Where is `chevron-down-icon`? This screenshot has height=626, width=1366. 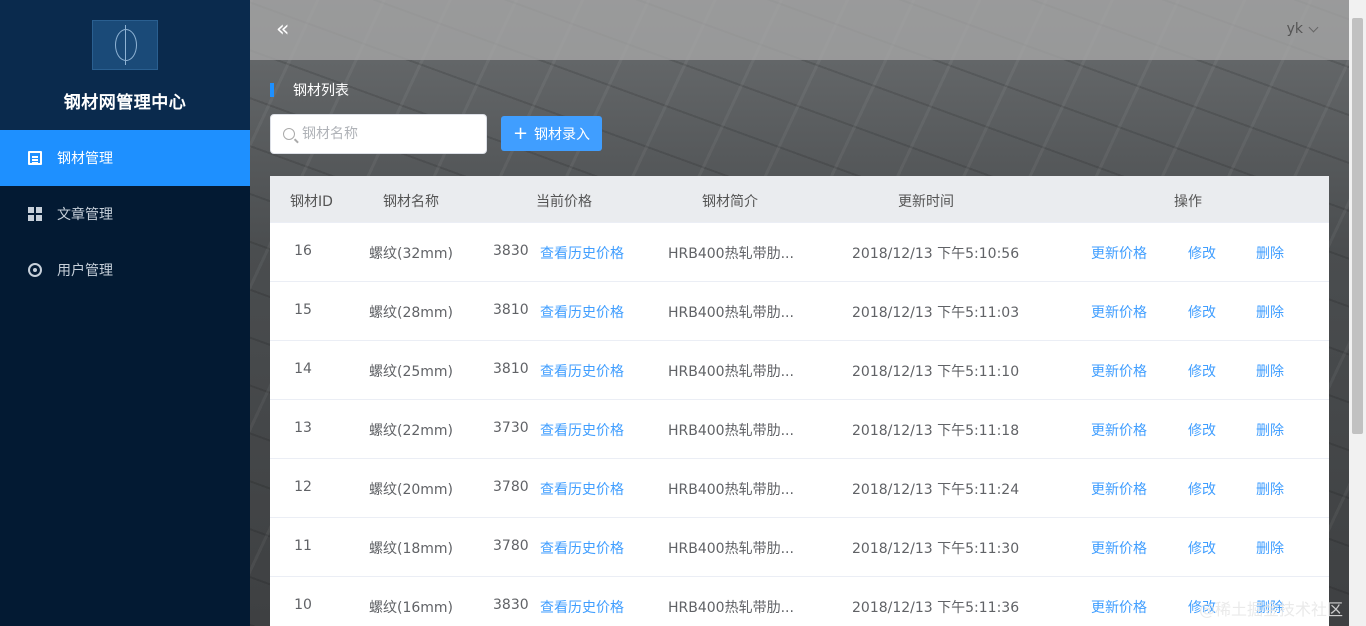 chevron-down-icon is located at coordinates (1313, 27).